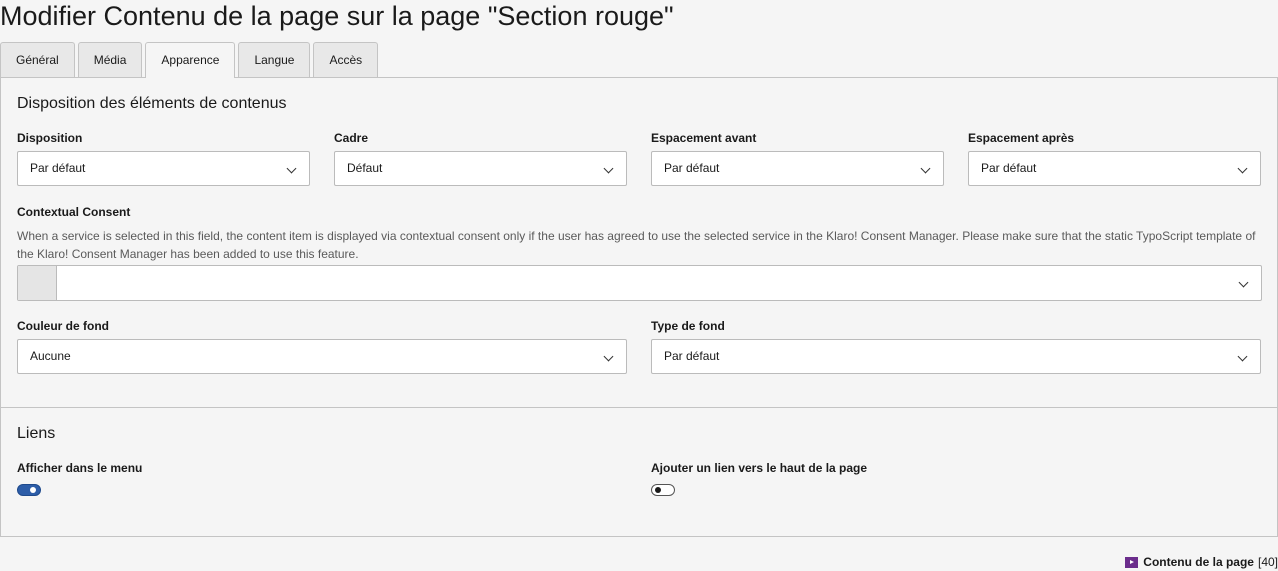 This screenshot has height=571, width=1278. I want to click on disposition-label: Disposition, so click(50, 138).